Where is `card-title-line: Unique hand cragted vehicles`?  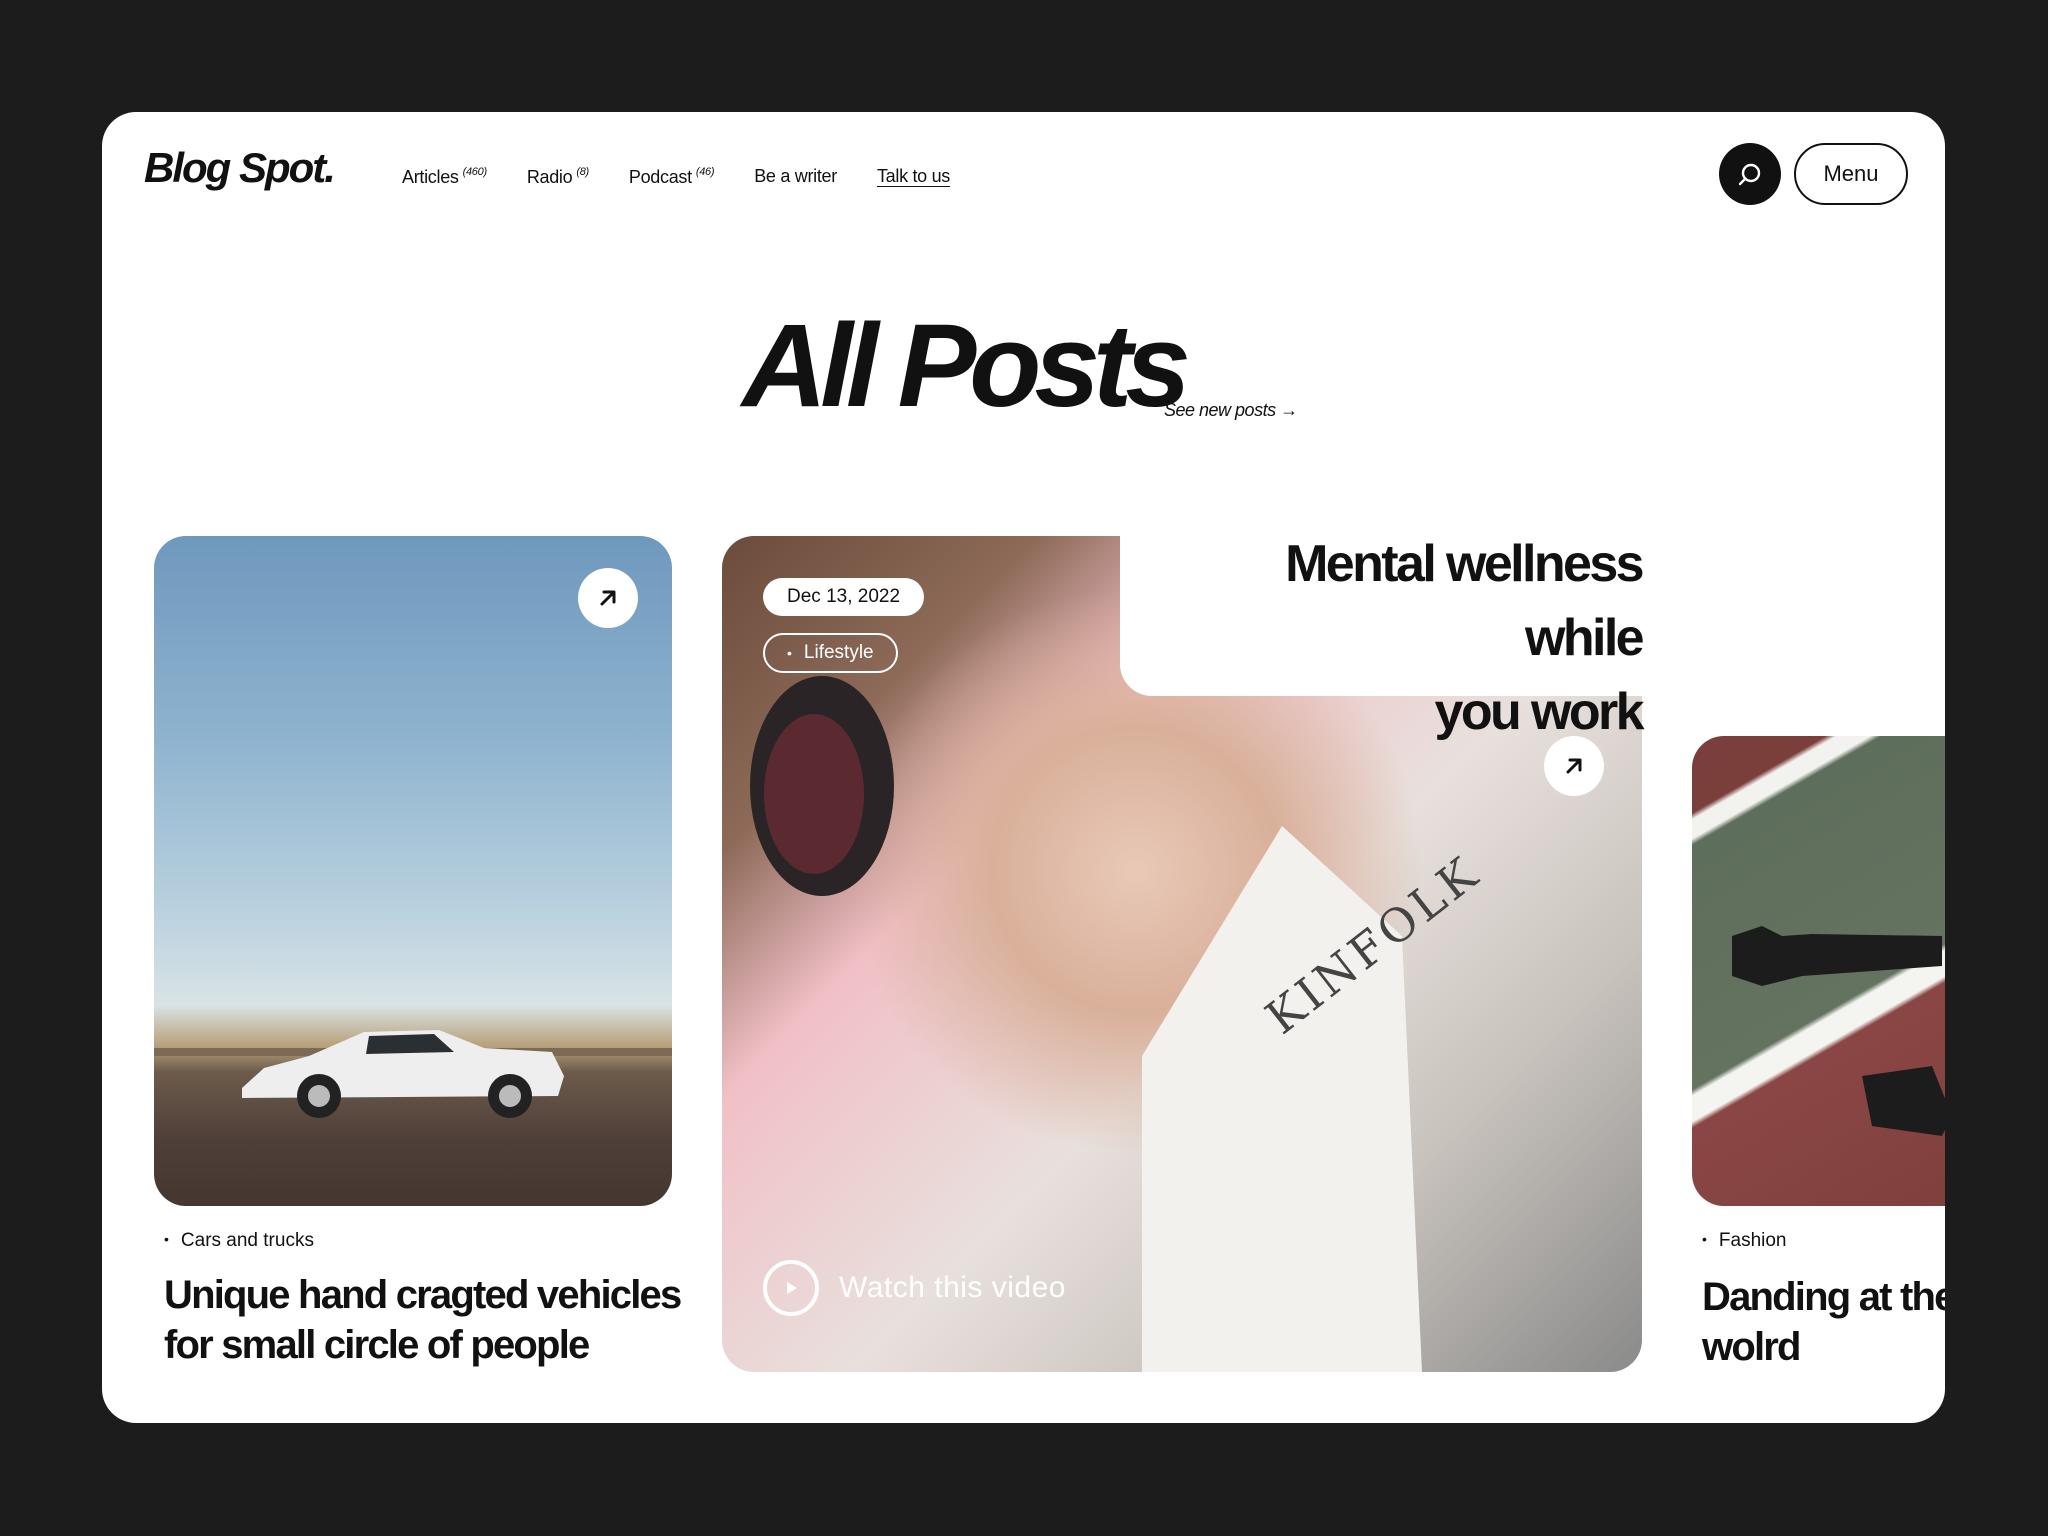 card-title-line: Unique hand cragted vehicles is located at coordinates (423, 1295).